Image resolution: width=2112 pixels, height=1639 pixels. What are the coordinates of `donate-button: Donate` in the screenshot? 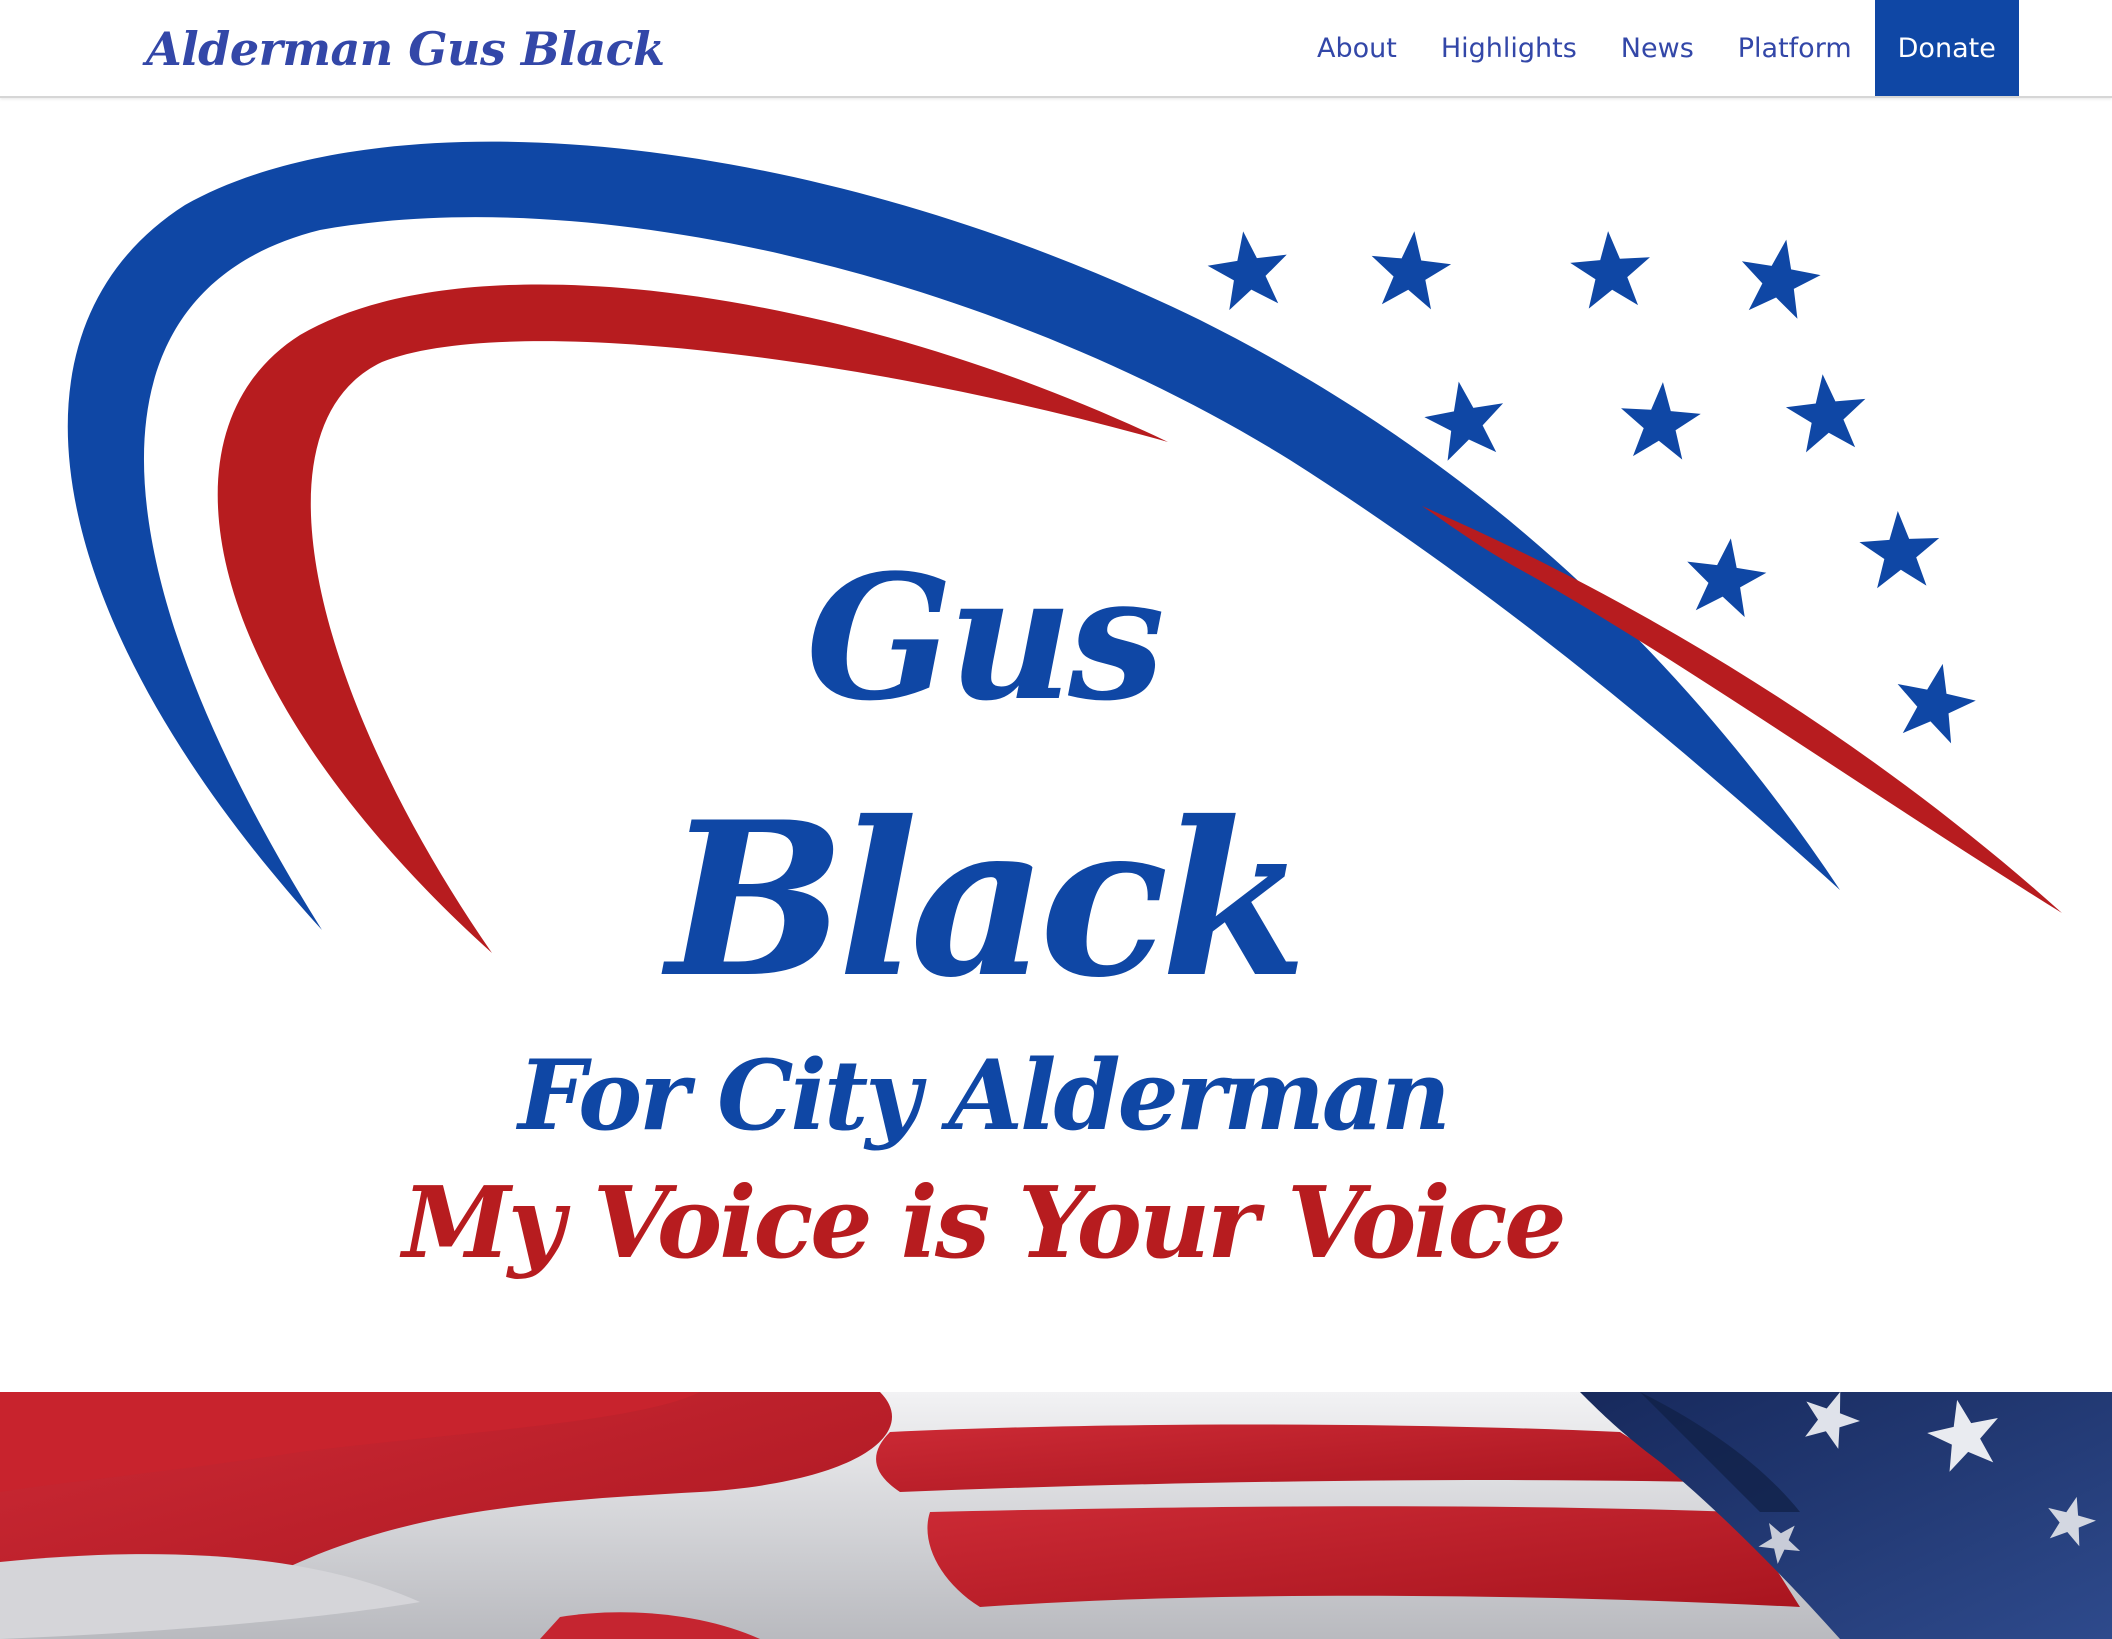 It's located at (1946, 48).